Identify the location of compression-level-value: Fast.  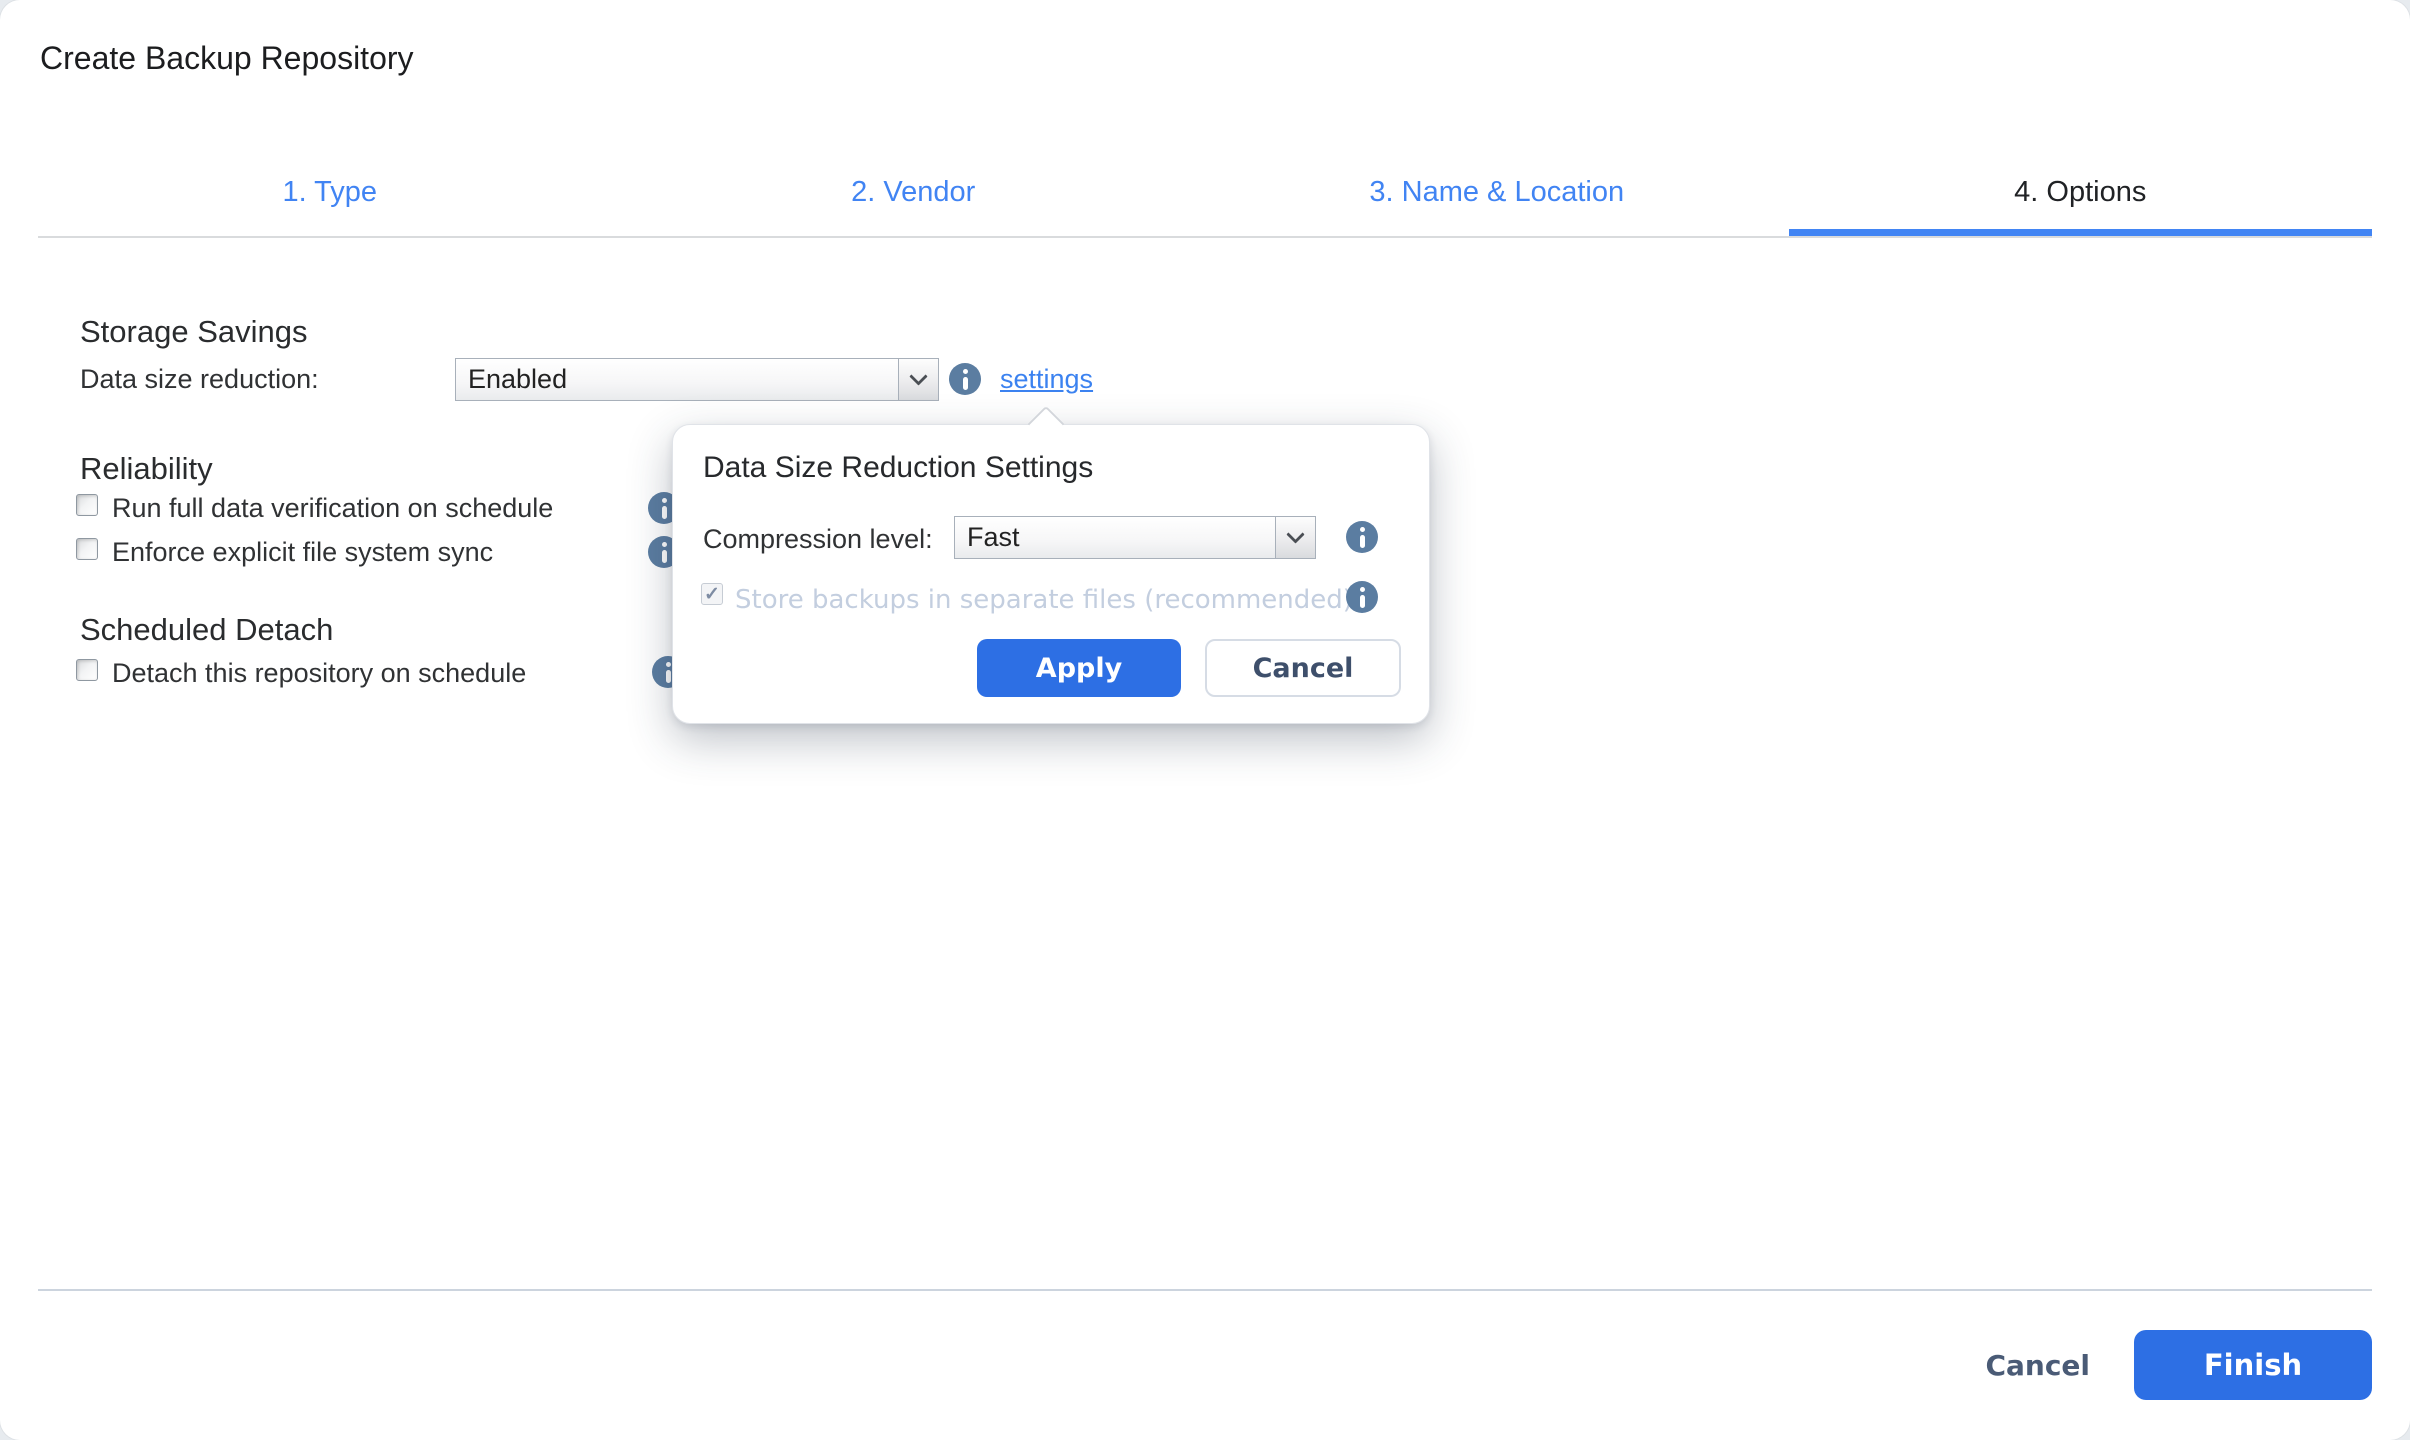
(993, 537).